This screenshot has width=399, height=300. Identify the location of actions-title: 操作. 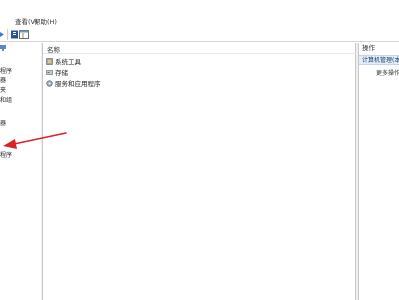
(368, 48).